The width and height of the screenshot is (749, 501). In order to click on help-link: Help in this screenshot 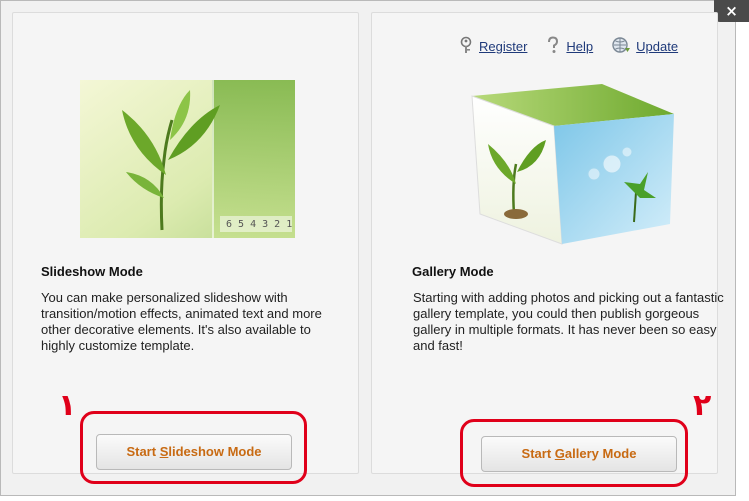, I will do `click(569, 46)`.